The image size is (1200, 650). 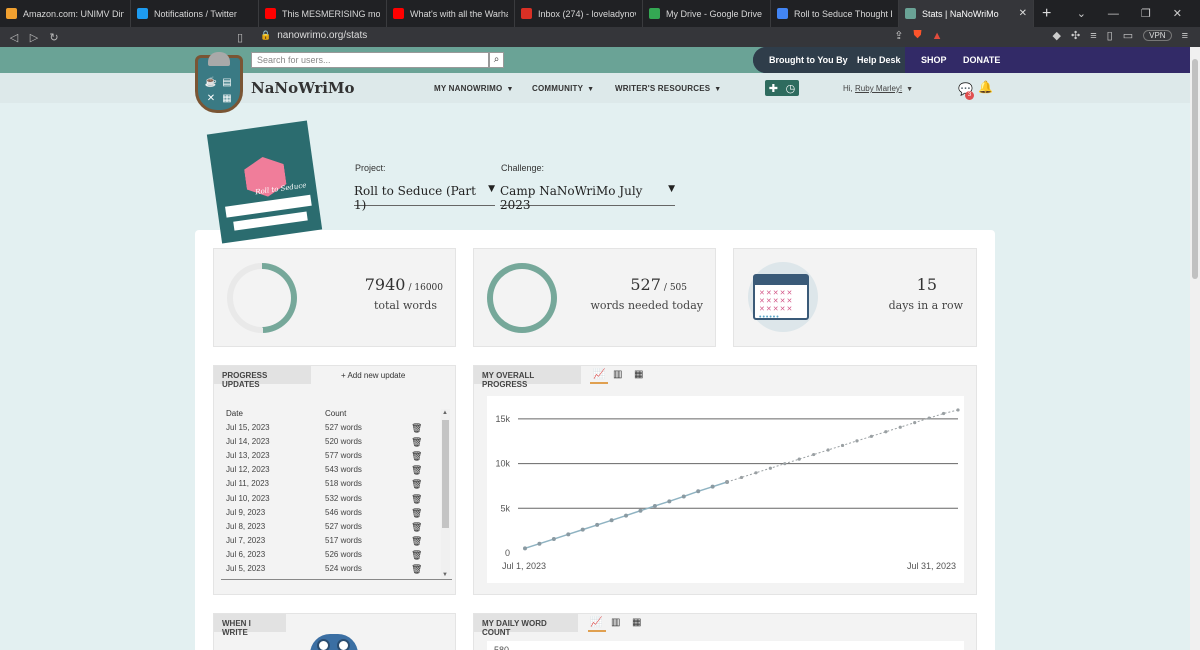 What do you see at coordinates (343, 484) in the screenshot?
I see `update-count: 518 words` at bounding box center [343, 484].